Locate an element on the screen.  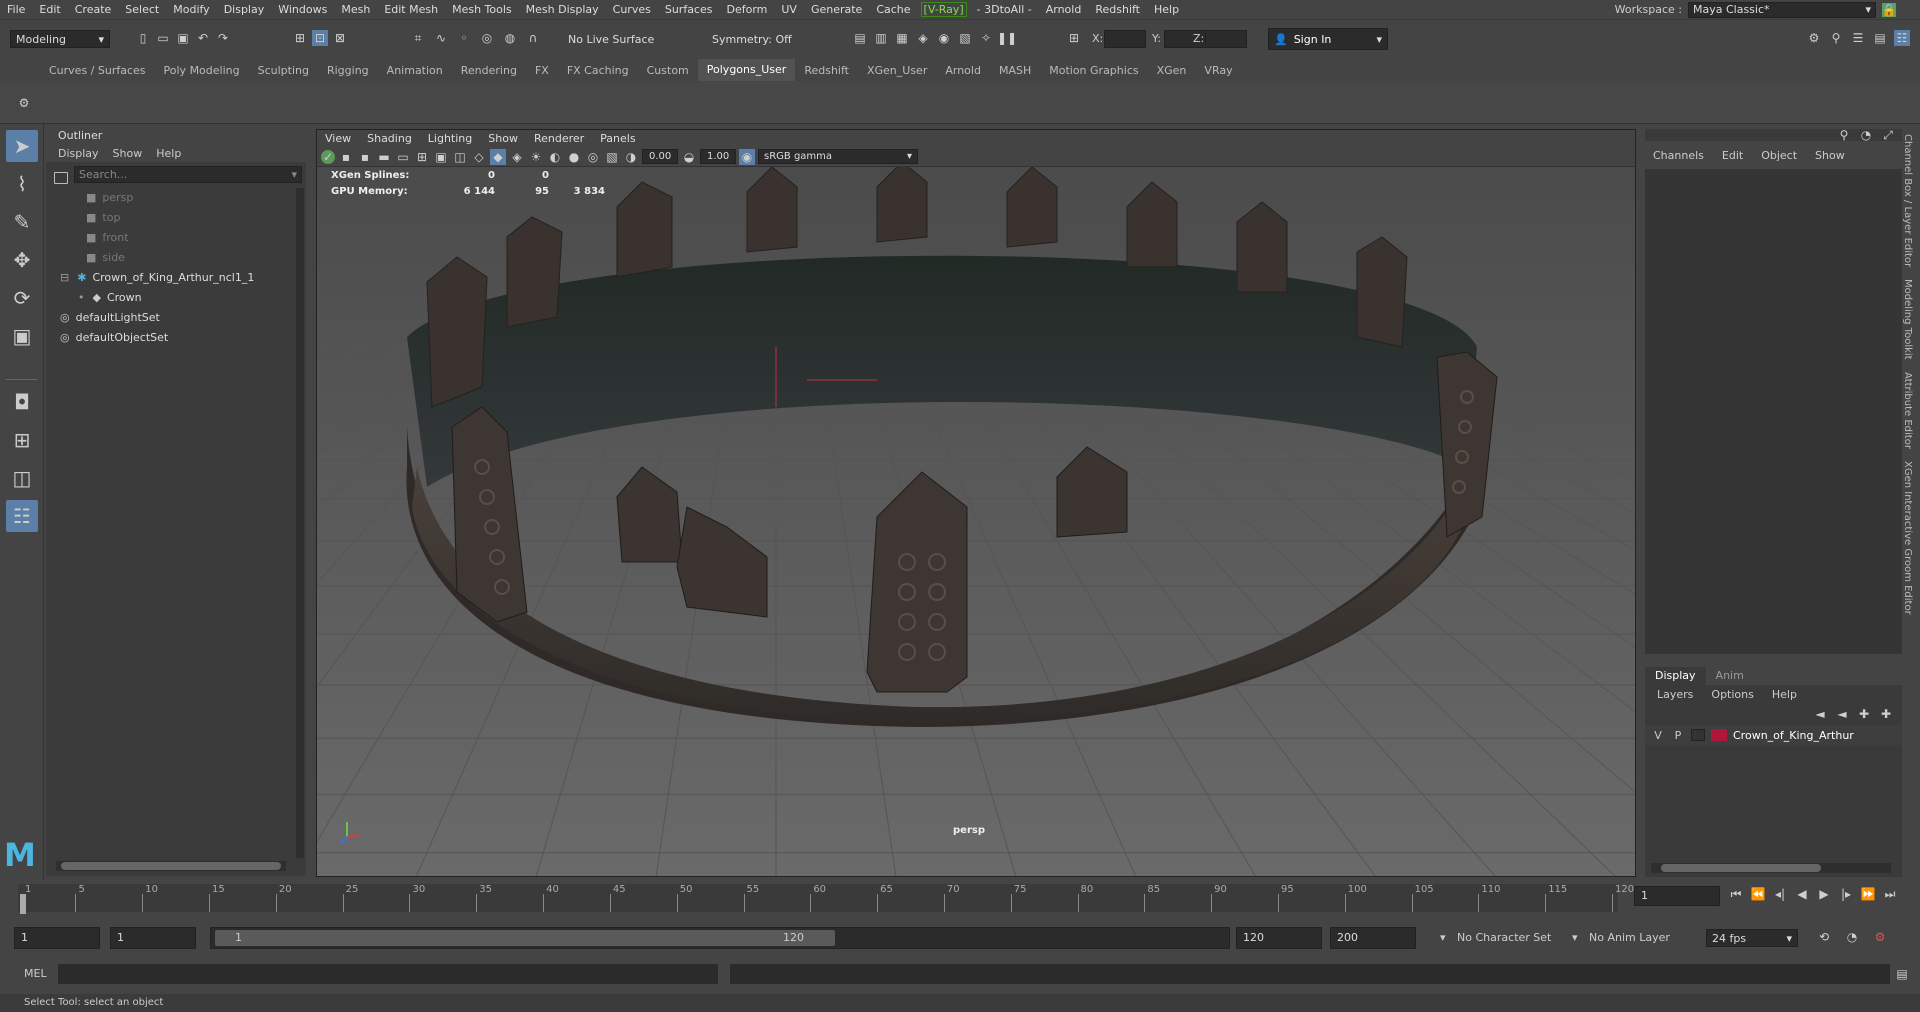
viewport-menu-view: View is located at coordinates (338, 138).